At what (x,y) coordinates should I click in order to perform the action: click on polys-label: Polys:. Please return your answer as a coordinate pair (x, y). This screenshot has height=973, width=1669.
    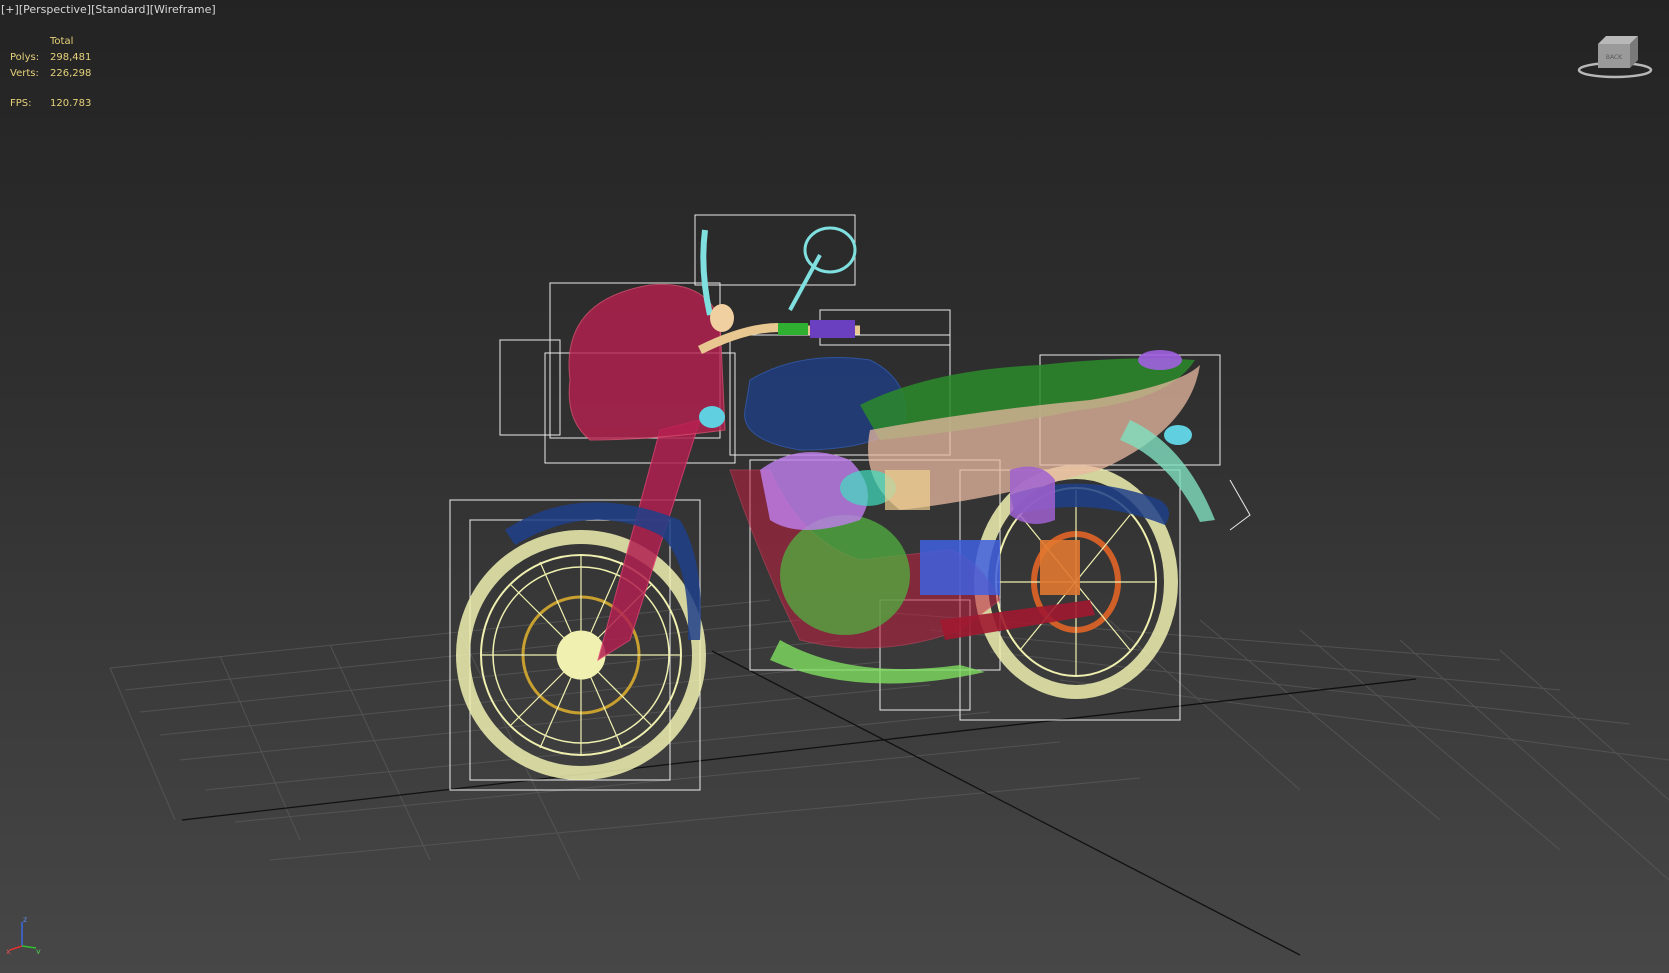
    Looking at the image, I should click on (25, 57).